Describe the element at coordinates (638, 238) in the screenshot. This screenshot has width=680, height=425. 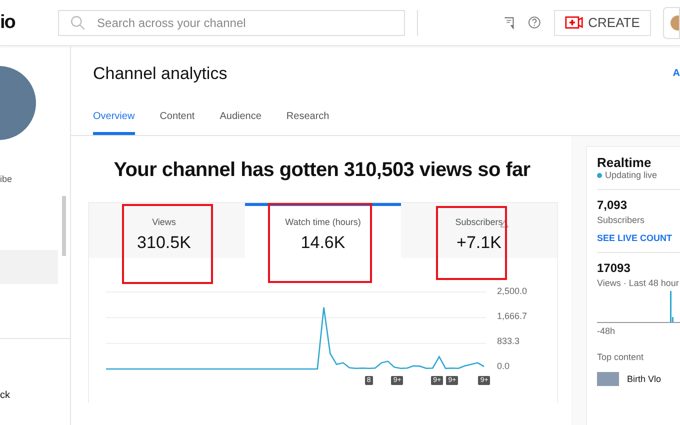
I see `see-live-count-link: SEE LIVE COUNT` at that location.